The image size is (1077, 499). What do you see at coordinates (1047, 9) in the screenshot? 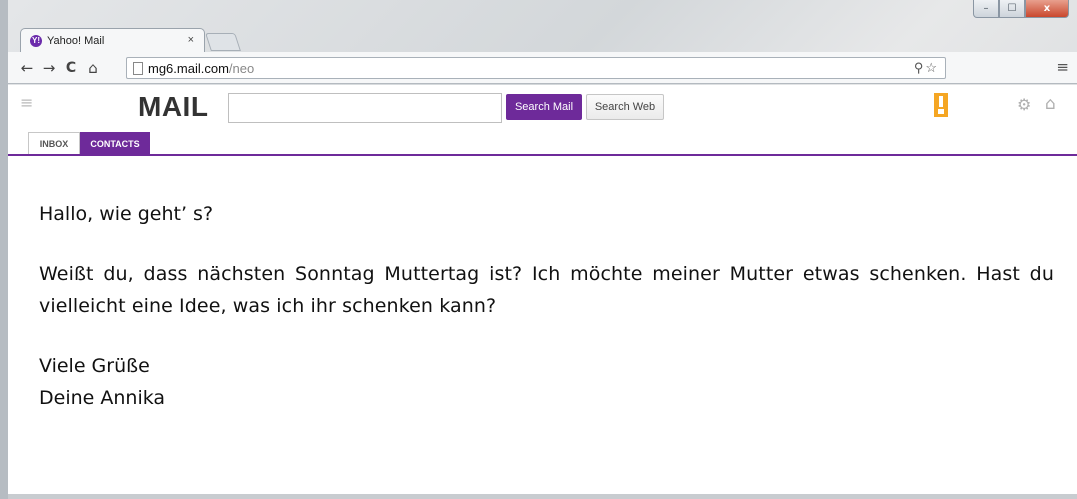
I see `close-window-button: x` at bounding box center [1047, 9].